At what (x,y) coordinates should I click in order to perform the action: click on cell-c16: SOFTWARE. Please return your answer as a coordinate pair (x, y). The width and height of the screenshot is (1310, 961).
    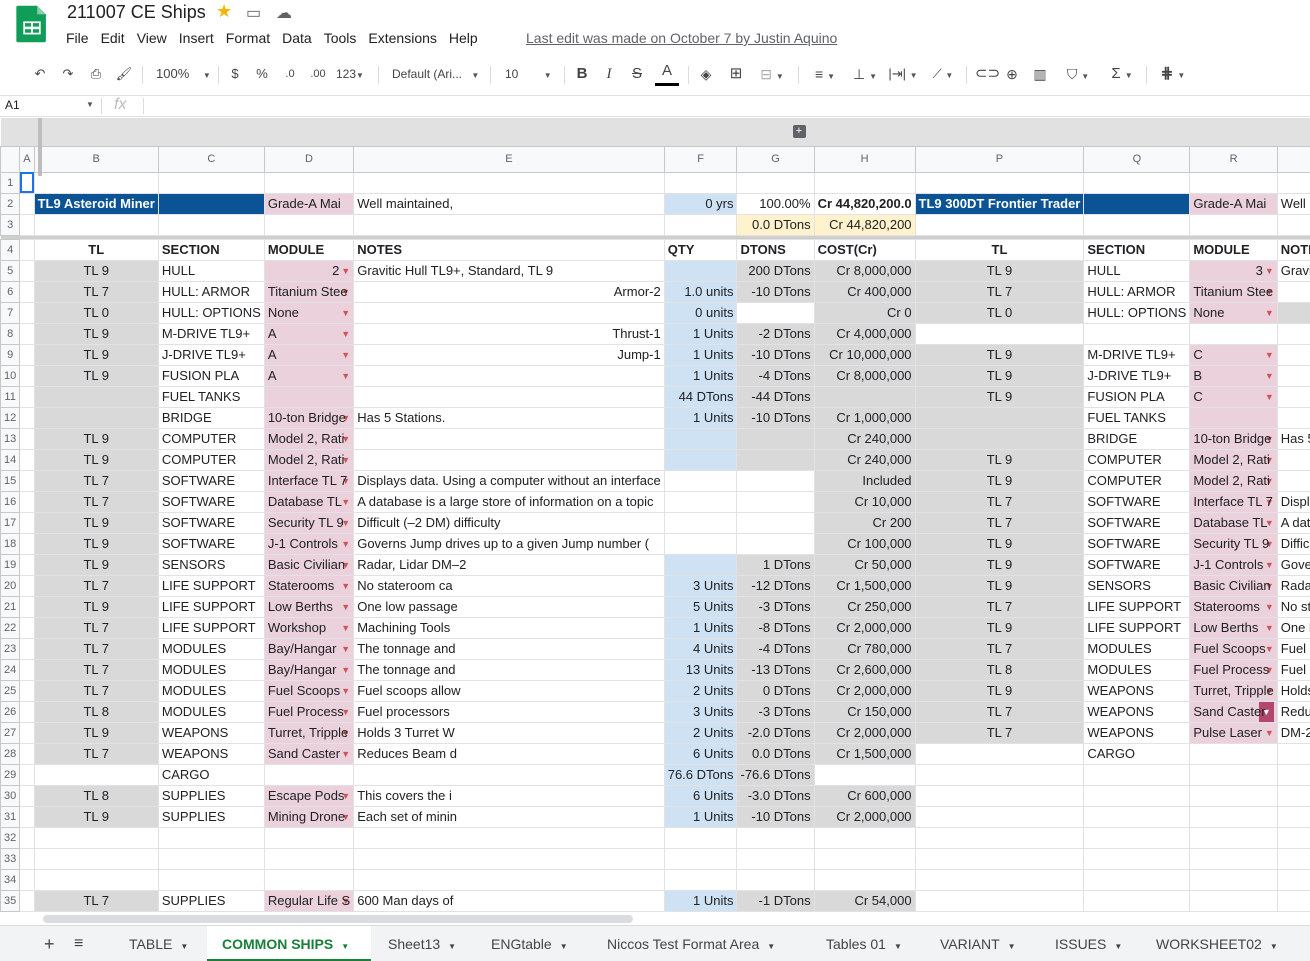
    Looking at the image, I should click on (211, 501).